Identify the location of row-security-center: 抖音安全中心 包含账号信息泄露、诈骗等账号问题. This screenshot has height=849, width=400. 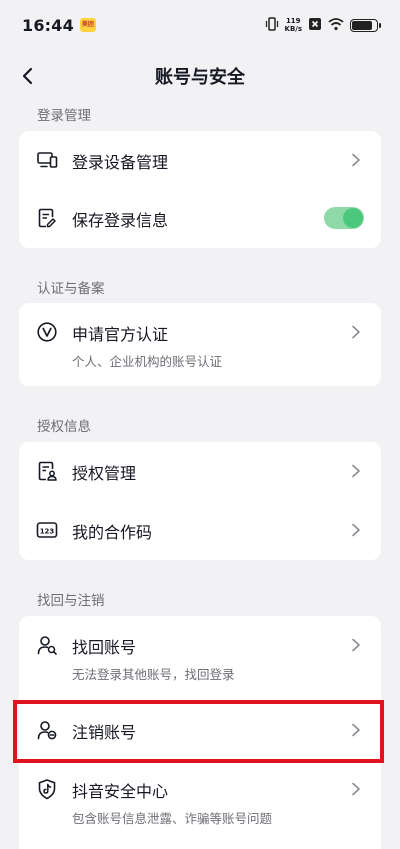
(200, 806).